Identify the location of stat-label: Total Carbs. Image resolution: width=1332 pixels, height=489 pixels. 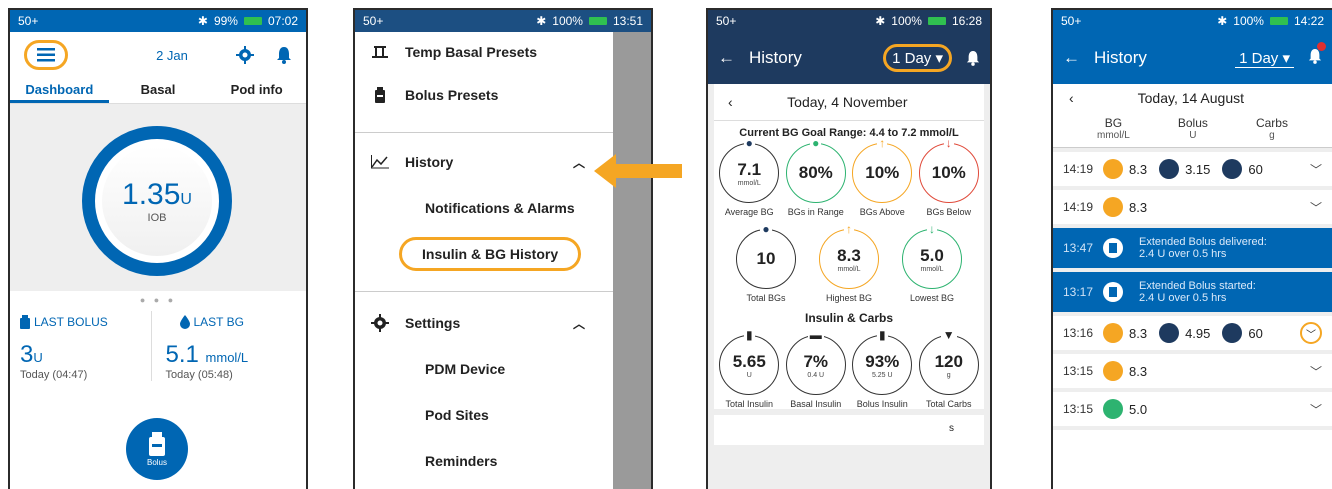
(948, 404).